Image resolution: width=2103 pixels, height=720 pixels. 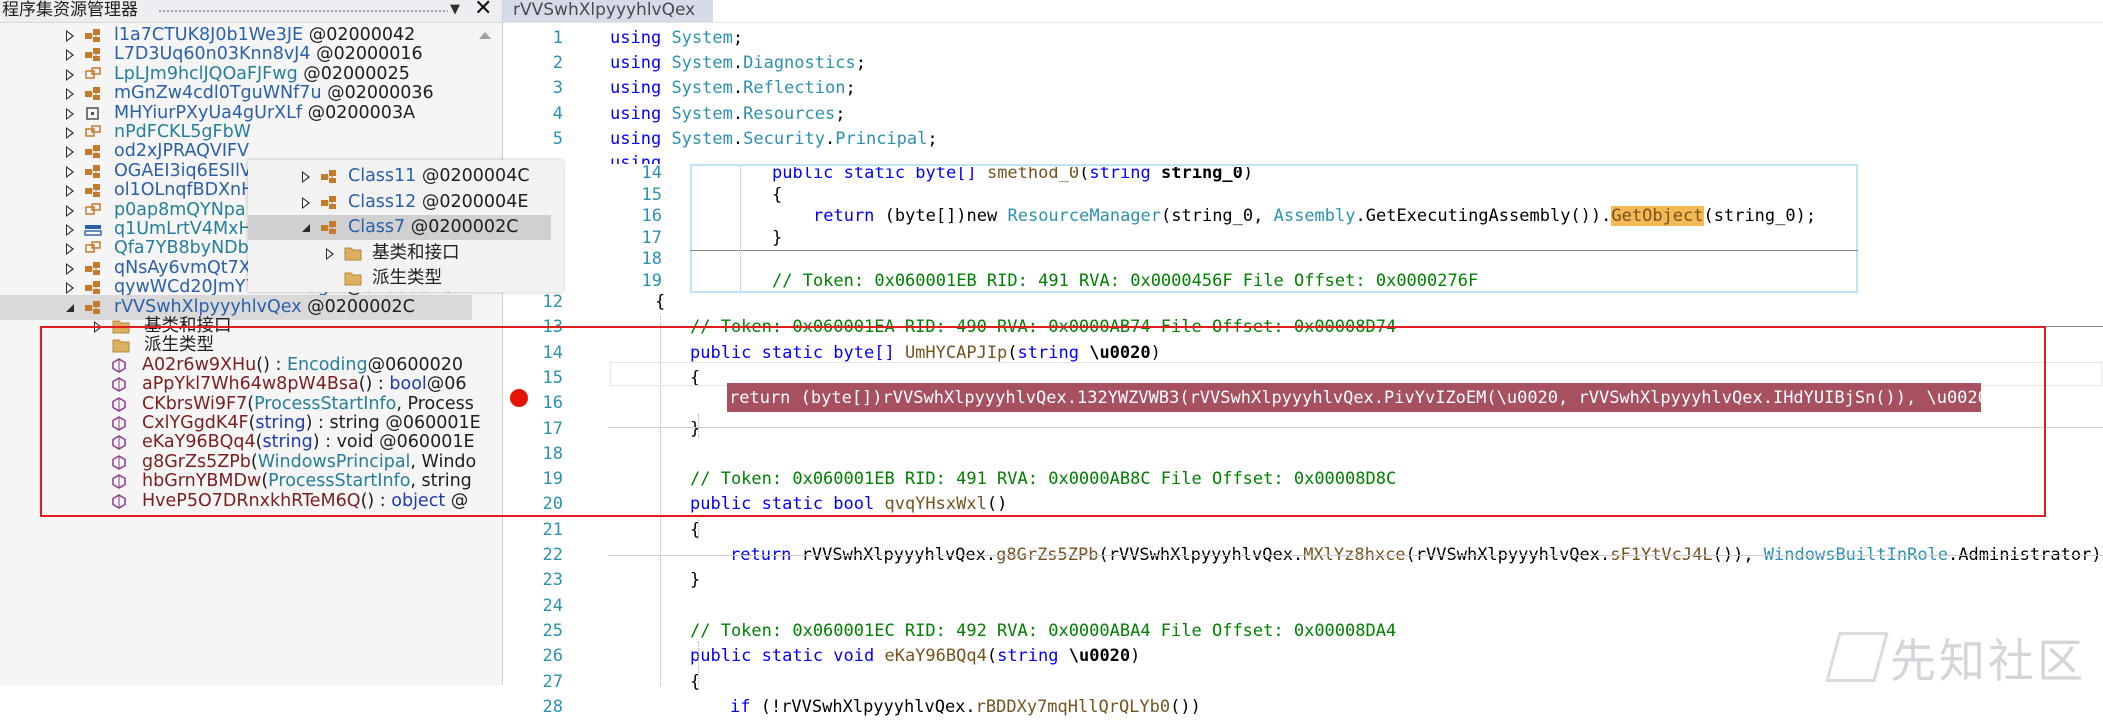 What do you see at coordinates (651, 237) in the screenshot?
I see `peek-line-number: 17` at bounding box center [651, 237].